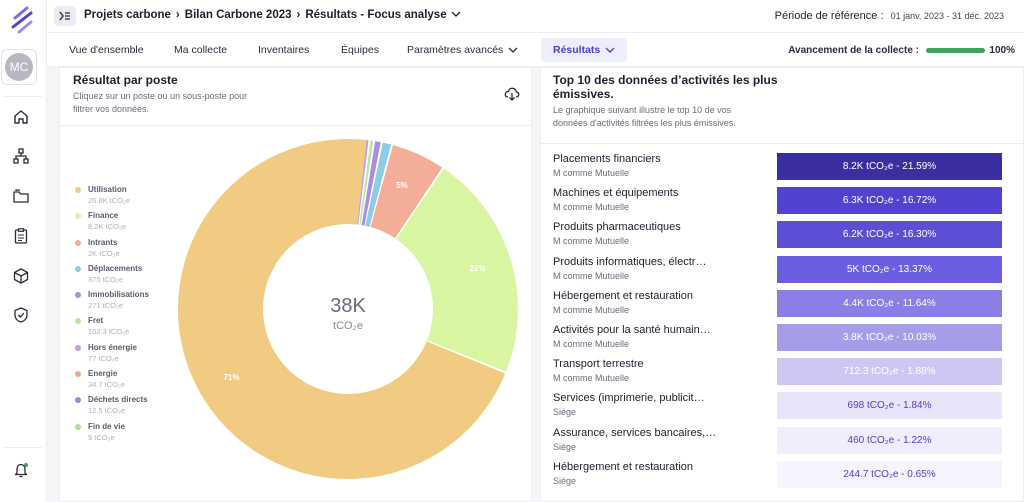  What do you see at coordinates (360, 50) in the screenshot?
I see `tab-equipes: Équipes` at bounding box center [360, 50].